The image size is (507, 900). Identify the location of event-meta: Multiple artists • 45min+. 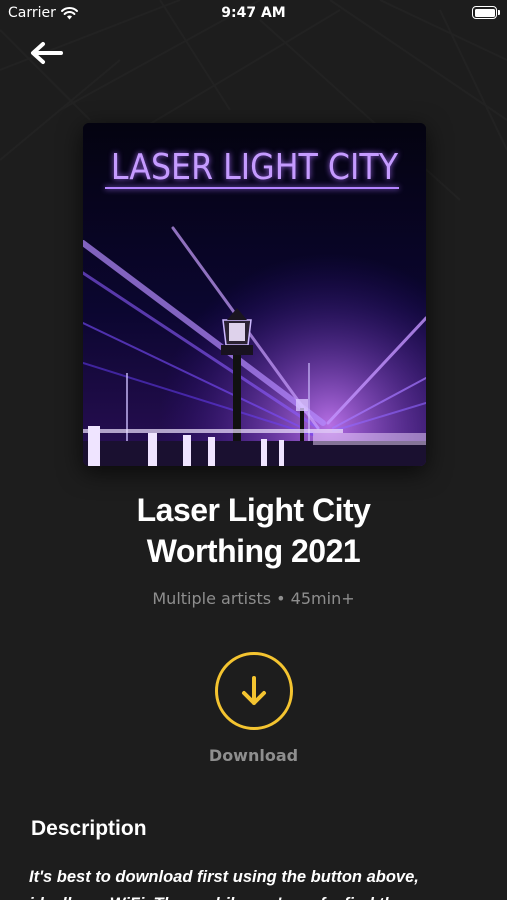
(253, 598).